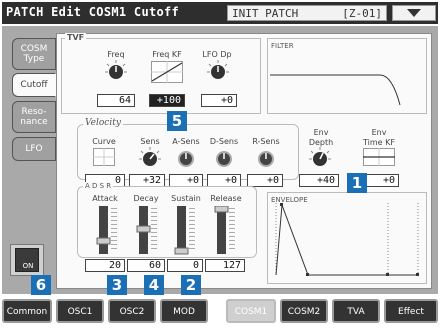 The image size is (442, 329). I want to click on tab-label: OSC1, so click(80, 312).